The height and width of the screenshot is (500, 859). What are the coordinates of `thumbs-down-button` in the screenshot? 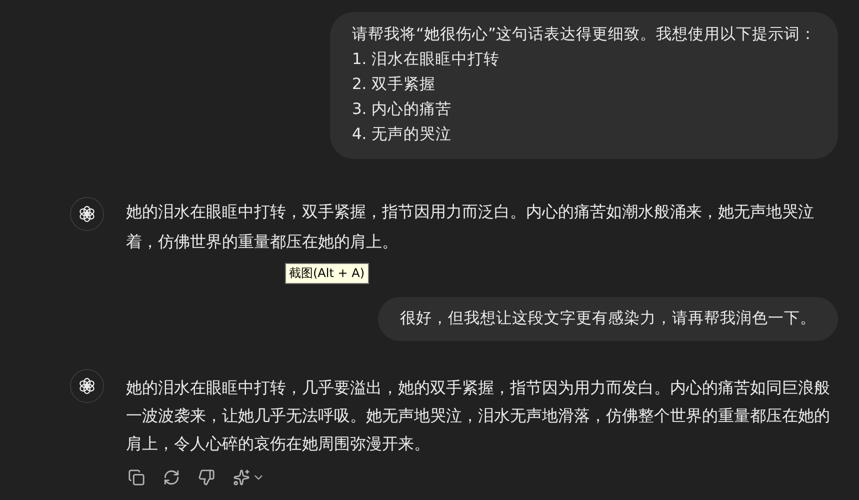 It's located at (206, 477).